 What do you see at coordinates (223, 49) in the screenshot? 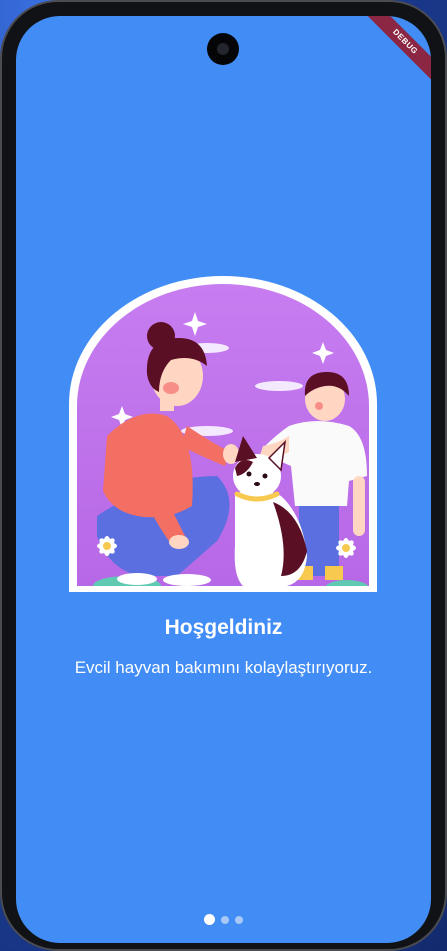
I see `front-camera` at bounding box center [223, 49].